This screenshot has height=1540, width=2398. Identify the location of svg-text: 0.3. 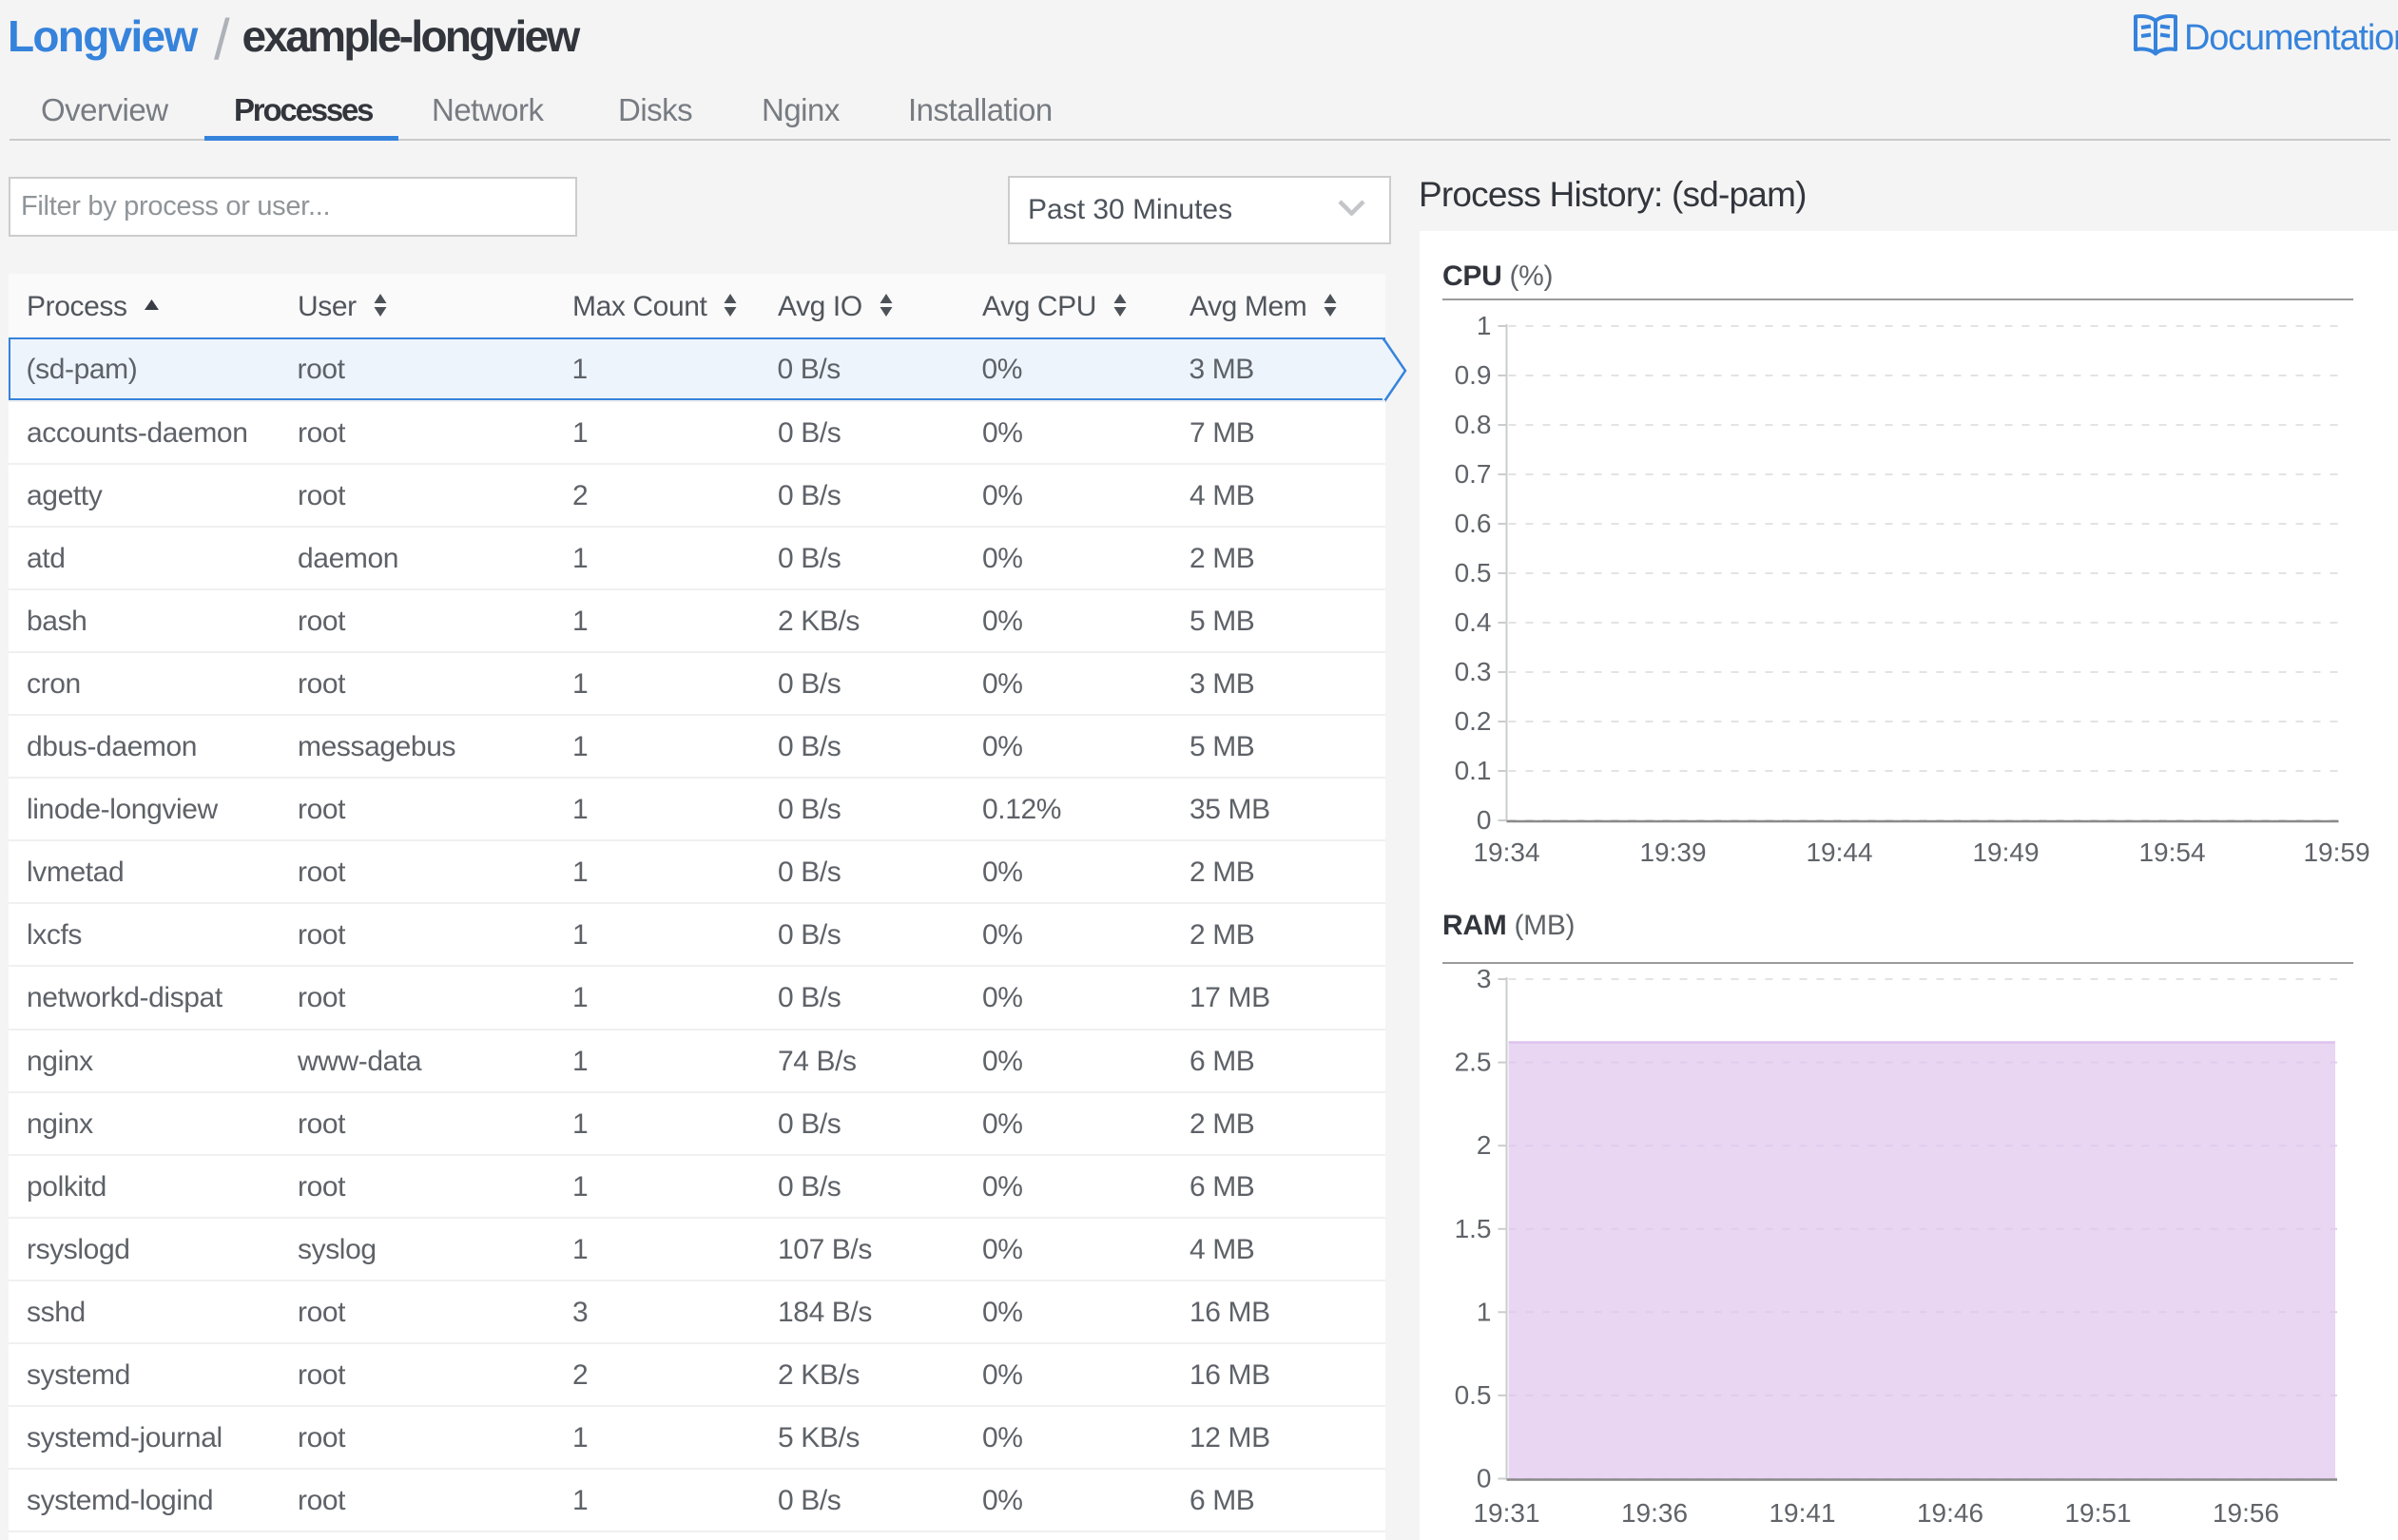
(1473, 671).